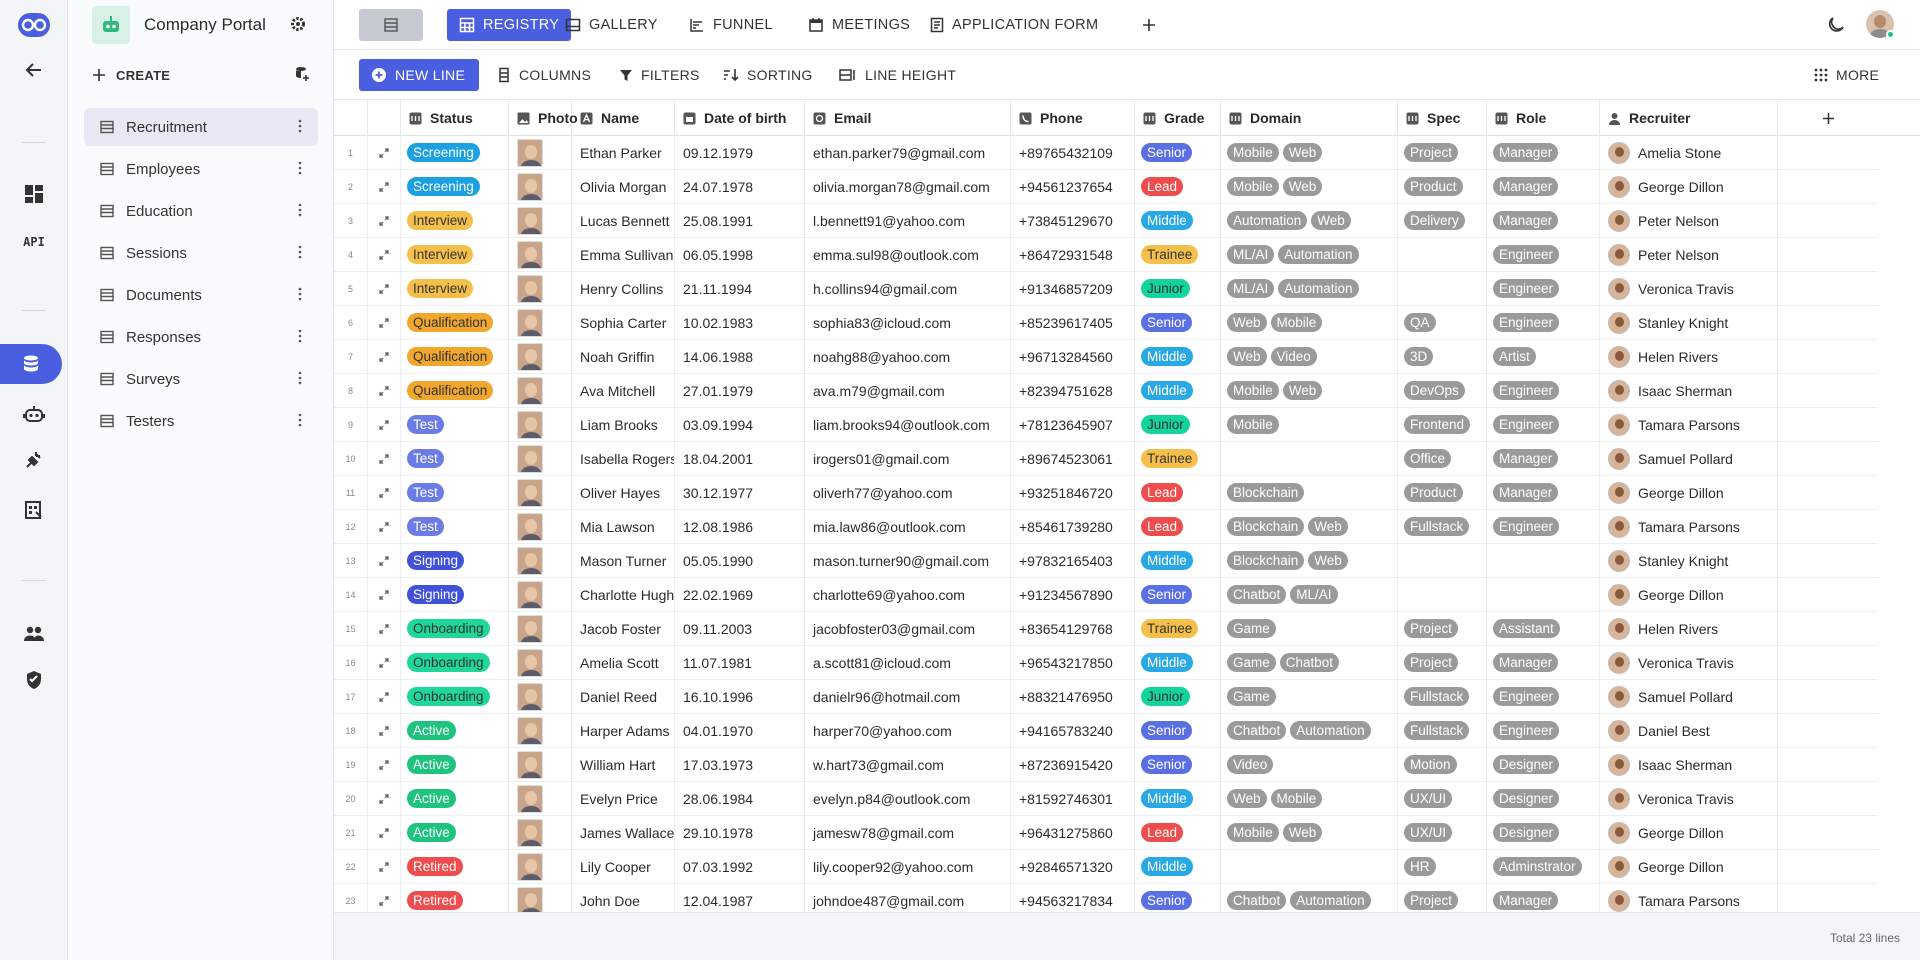  I want to click on recruiter-cell: Peter Nelson, so click(1689, 220).